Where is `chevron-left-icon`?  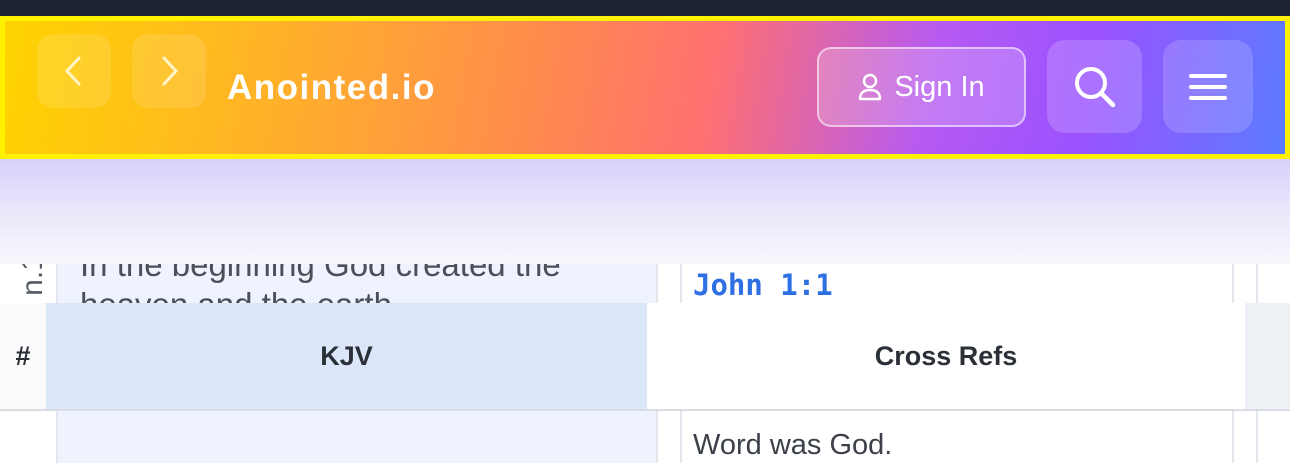 chevron-left-icon is located at coordinates (73, 71).